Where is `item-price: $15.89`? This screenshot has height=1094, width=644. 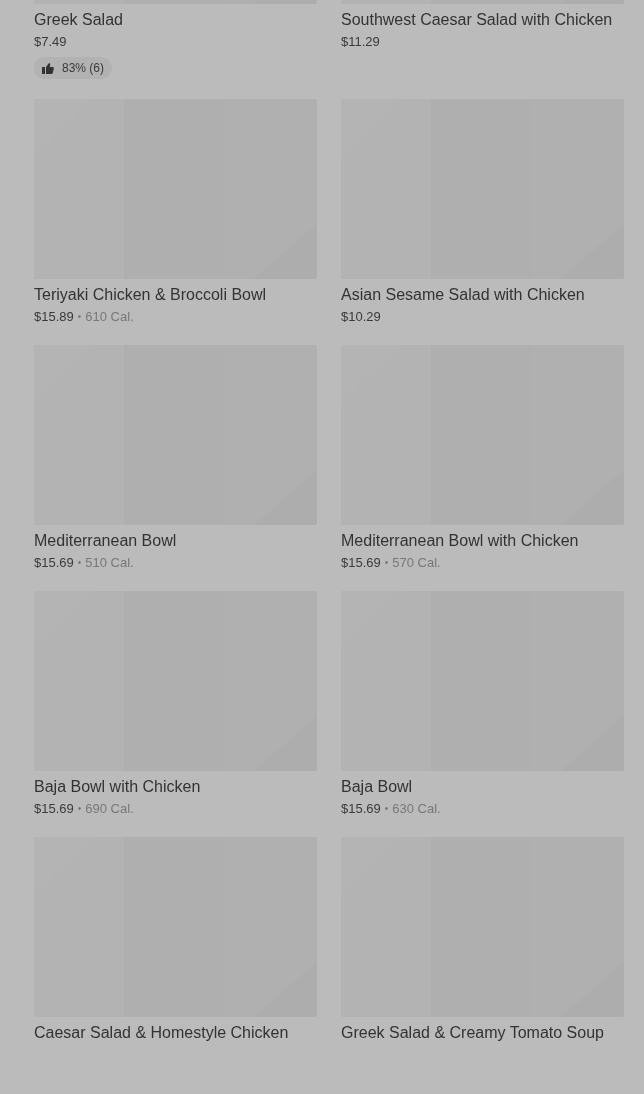
item-price: $15.89 is located at coordinates (54, 316).